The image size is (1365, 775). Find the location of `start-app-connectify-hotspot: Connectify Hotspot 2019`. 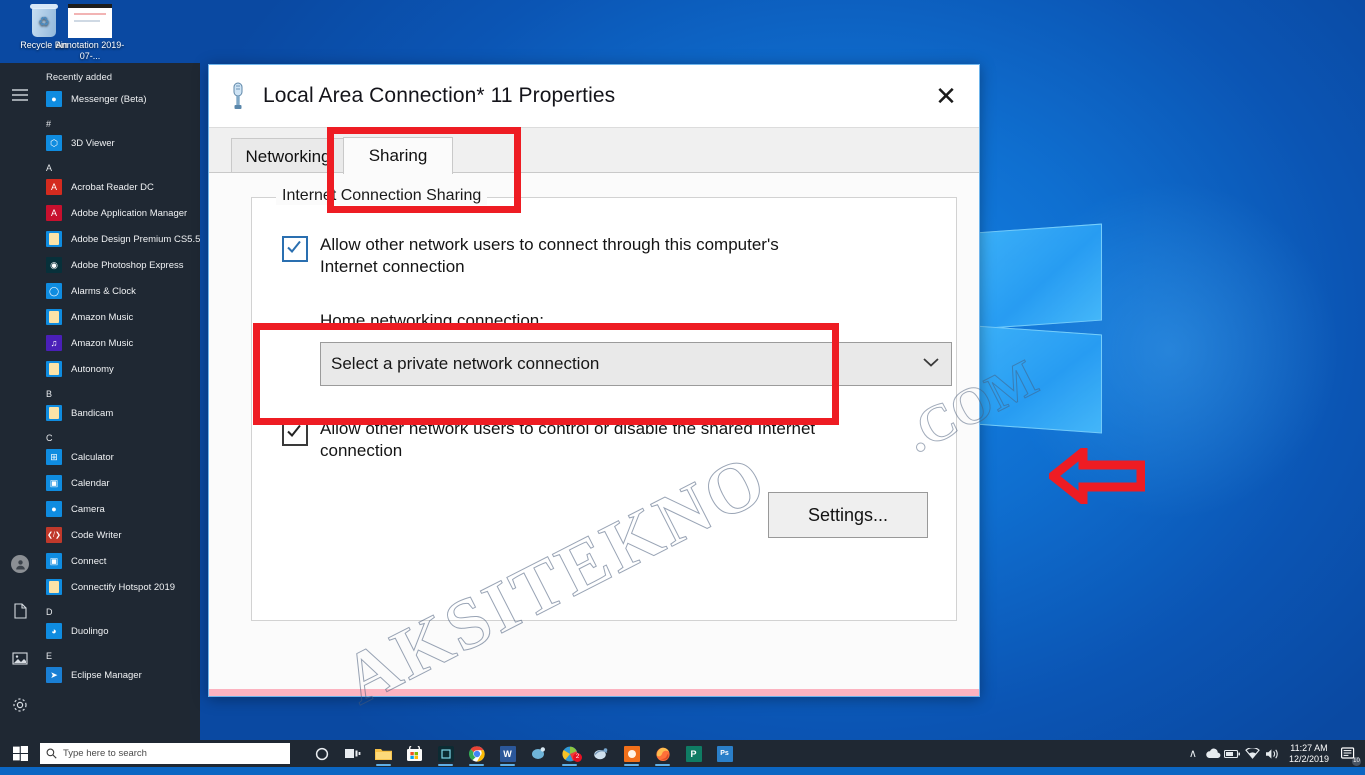

start-app-connectify-hotspot: Connectify Hotspot 2019 is located at coordinates (120, 587).